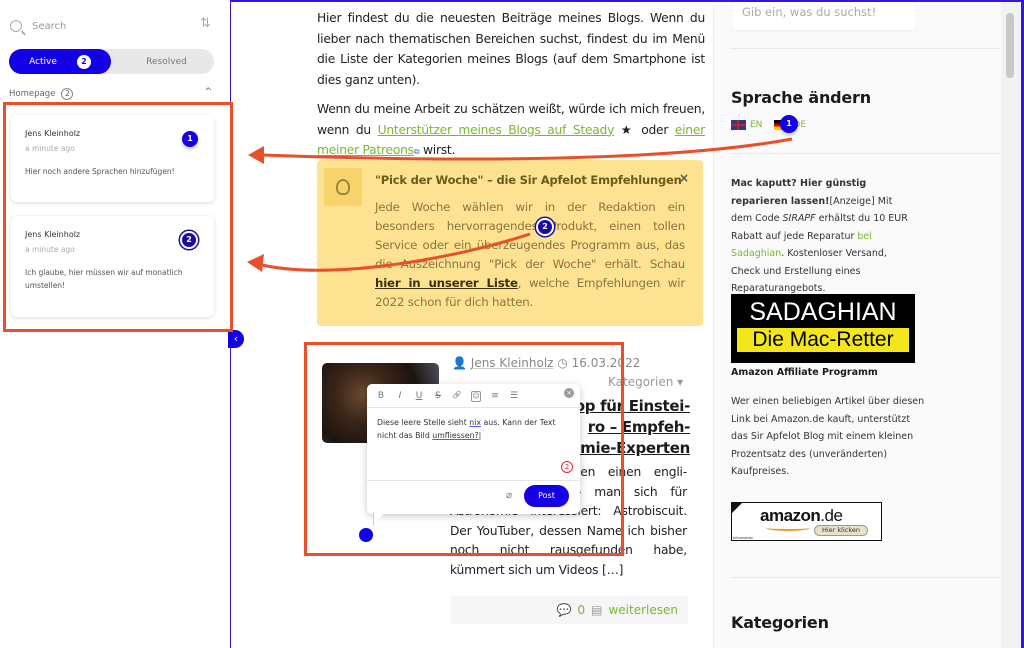 The width and height of the screenshot is (1024, 648). I want to click on search-icon, so click(16, 26).